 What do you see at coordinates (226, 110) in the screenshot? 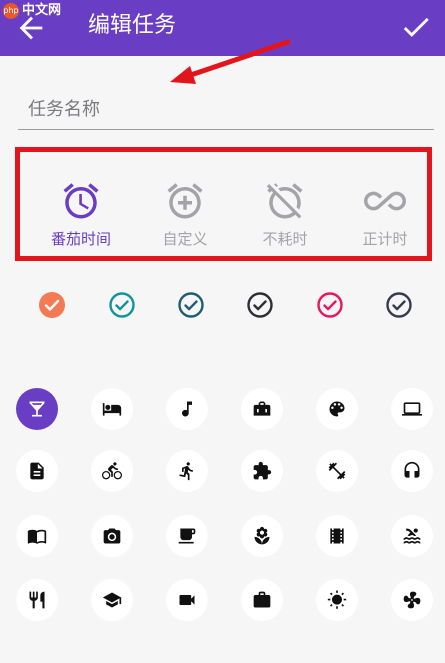
I see `task-name-input` at bounding box center [226, 110].